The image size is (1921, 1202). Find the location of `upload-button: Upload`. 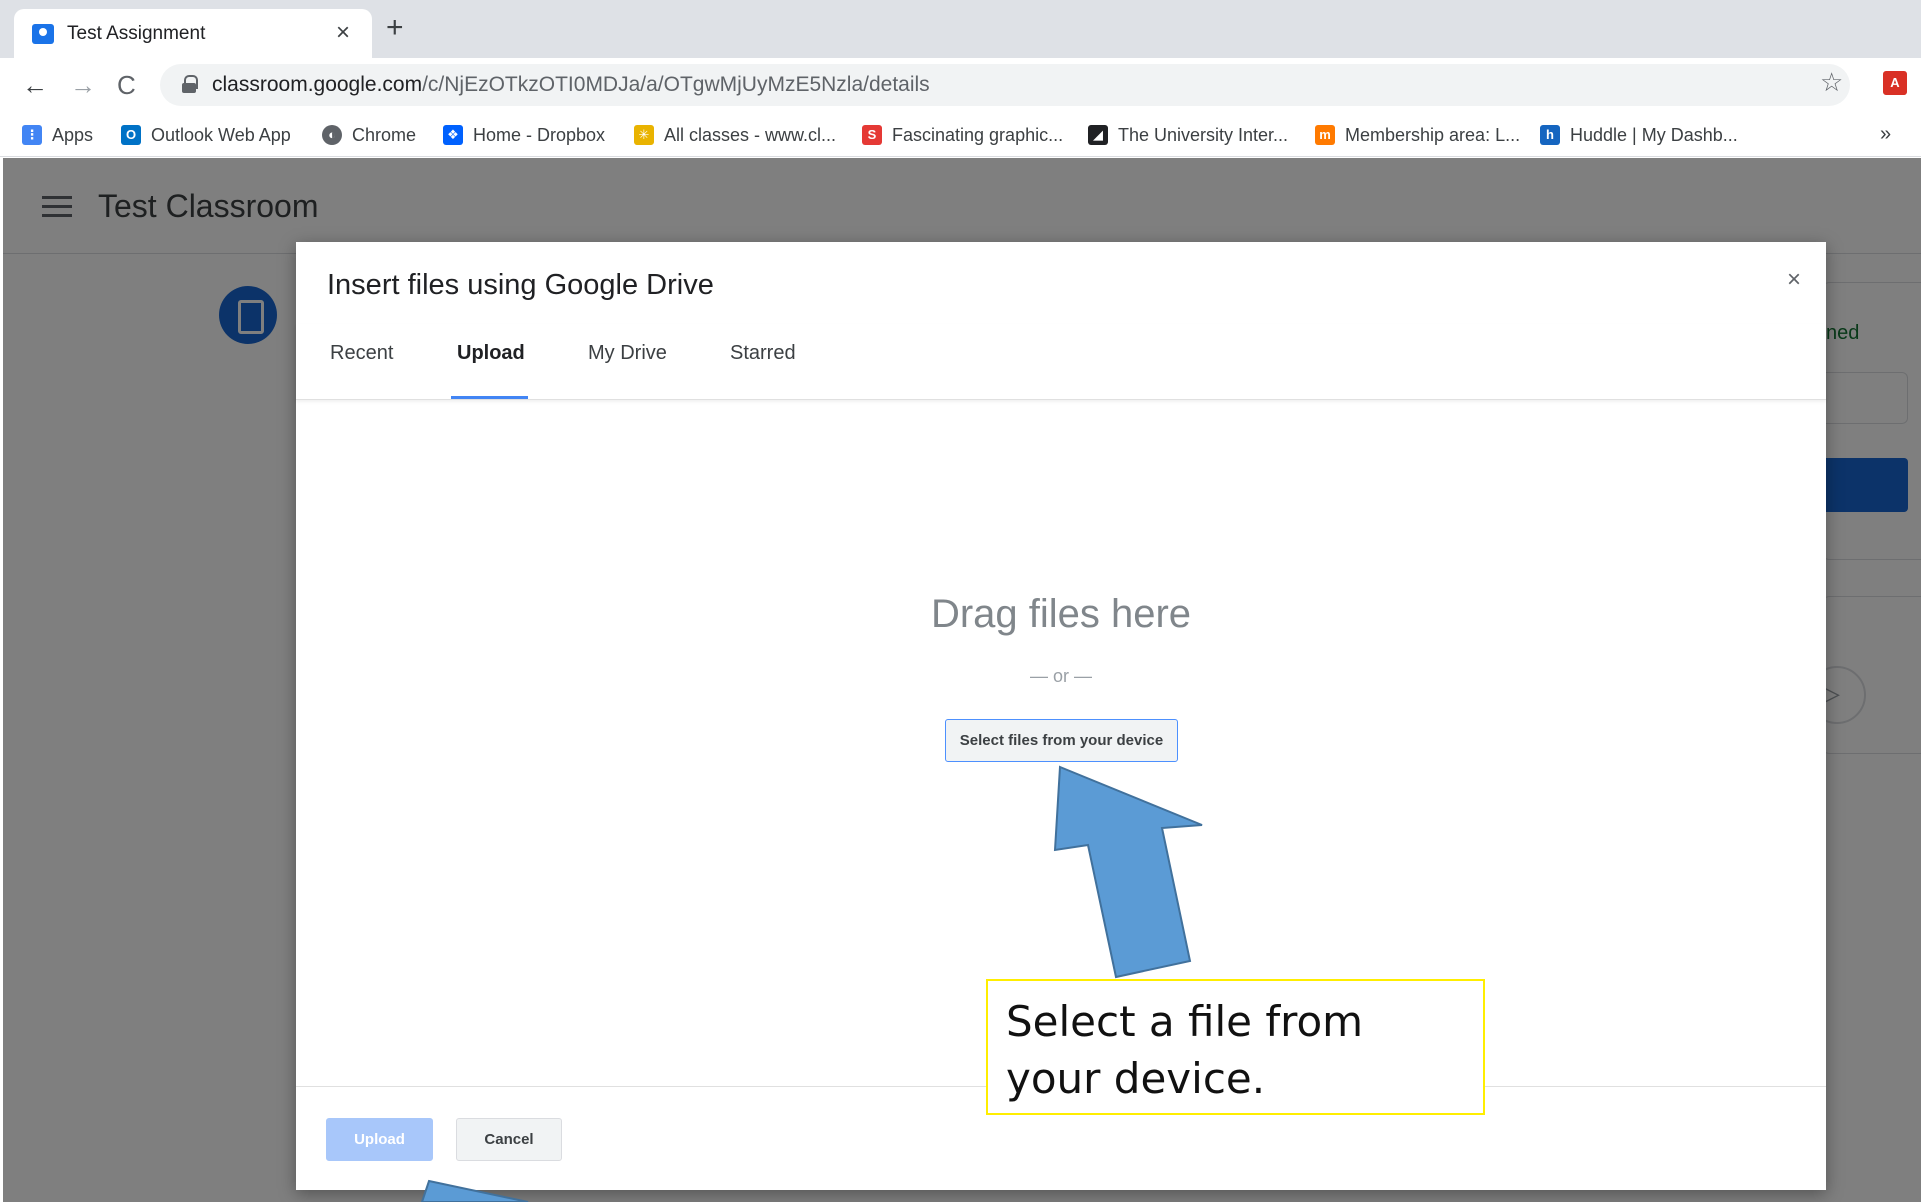

upload-button: Upload is located at coordinates (379, 1139).